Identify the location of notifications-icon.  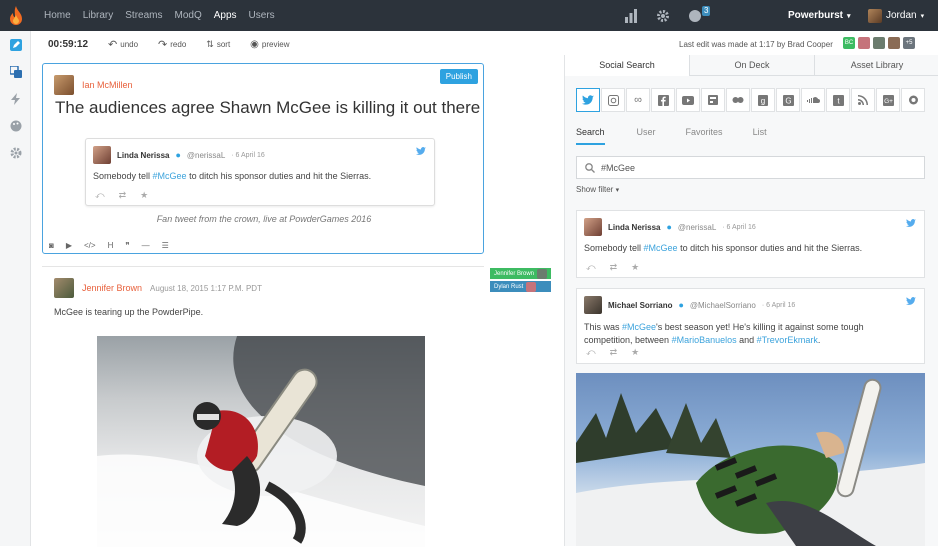
(695, 16).